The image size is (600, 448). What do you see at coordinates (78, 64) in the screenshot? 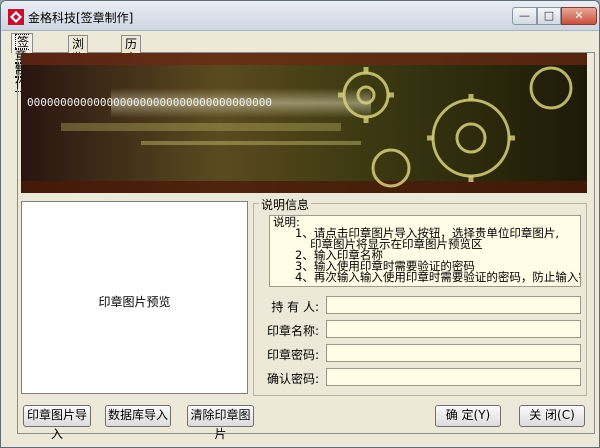
I see `tab-browse-seal: 浏览签章` at bounding box center [78, 64].